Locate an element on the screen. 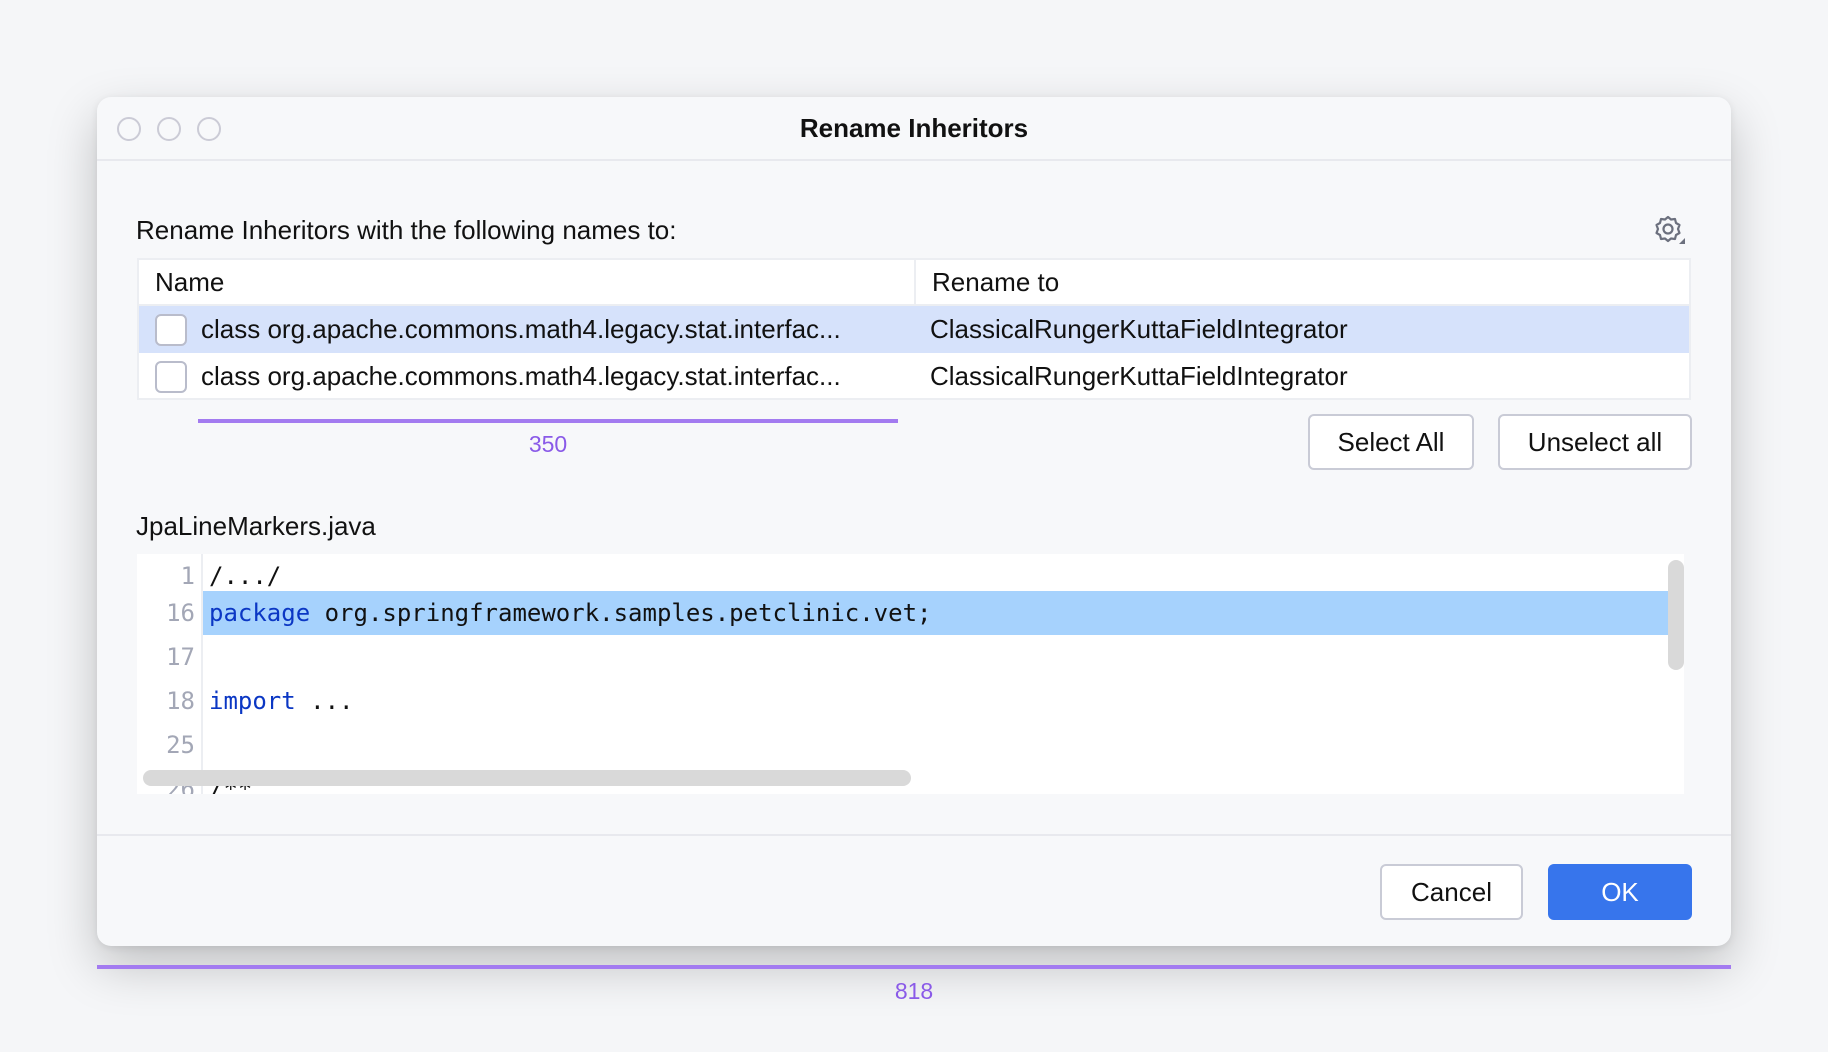 This screenshot has width=1828, height=1052. column-width-measure-line is located at coordinates (548, 421).